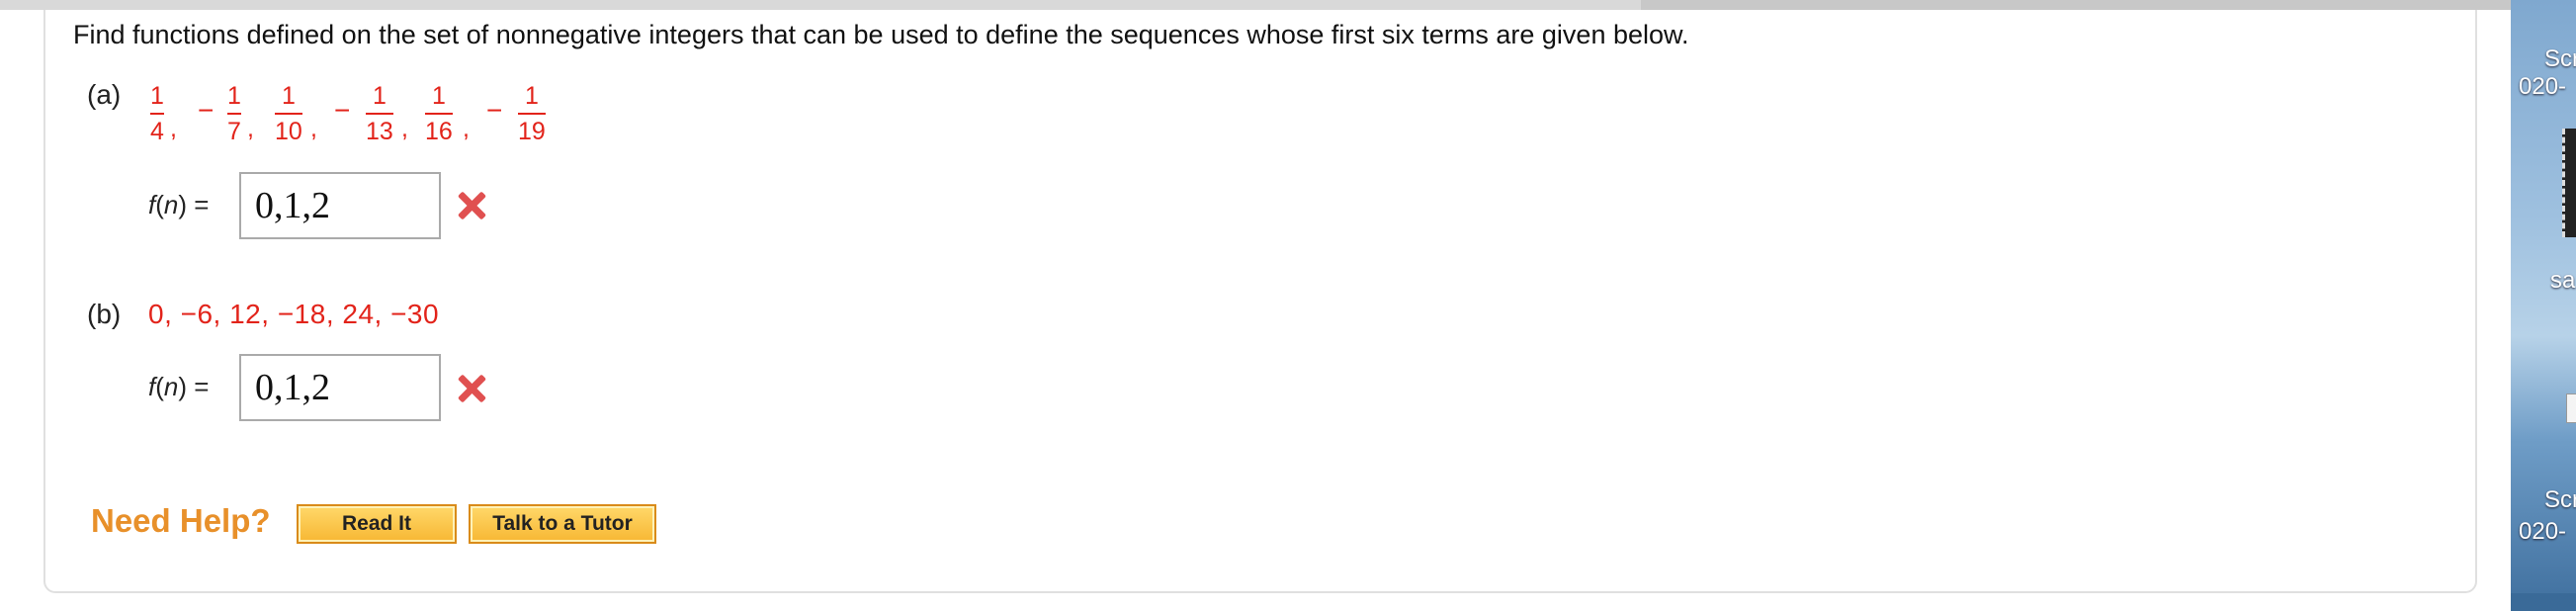  What do you see at coordinates (179, 205) in the screenshot?
I see `function-label-a: f(n) =` at bounding box center [179, 205].